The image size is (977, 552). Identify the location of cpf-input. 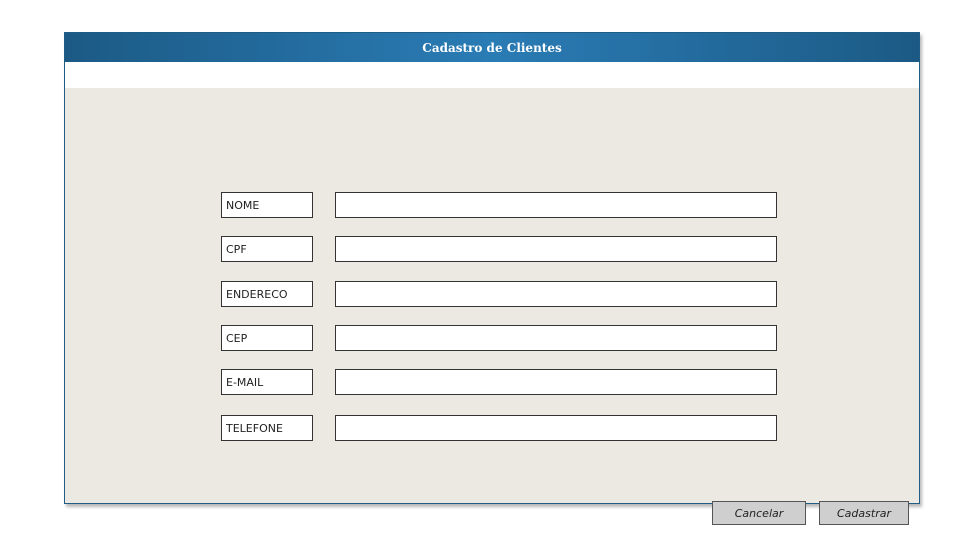
(556, 249).